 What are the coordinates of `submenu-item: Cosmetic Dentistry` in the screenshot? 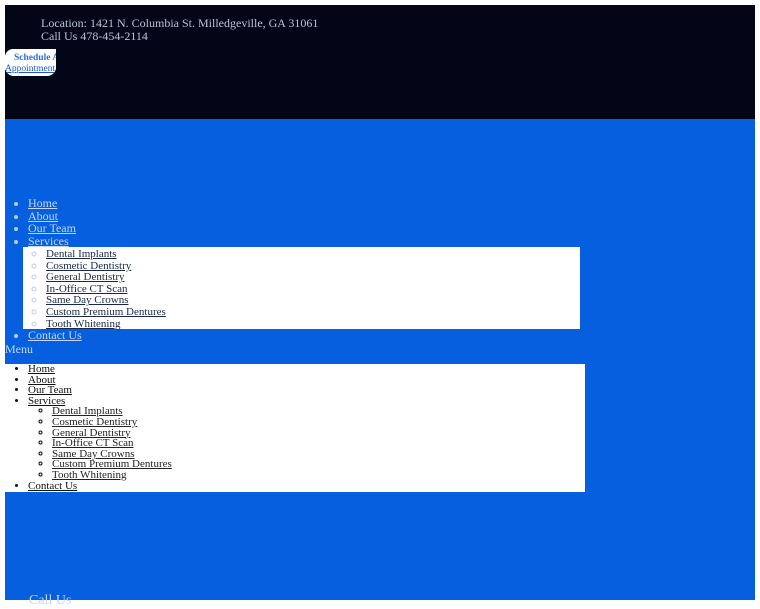 It's located at (313, 266).